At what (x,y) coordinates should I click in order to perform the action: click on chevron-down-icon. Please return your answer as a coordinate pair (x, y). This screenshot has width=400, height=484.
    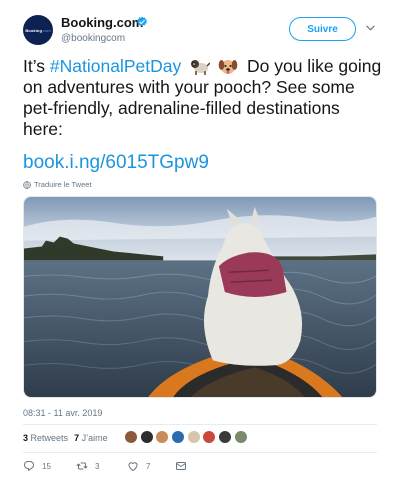
    Looking at the image, I should click on (370, 28).